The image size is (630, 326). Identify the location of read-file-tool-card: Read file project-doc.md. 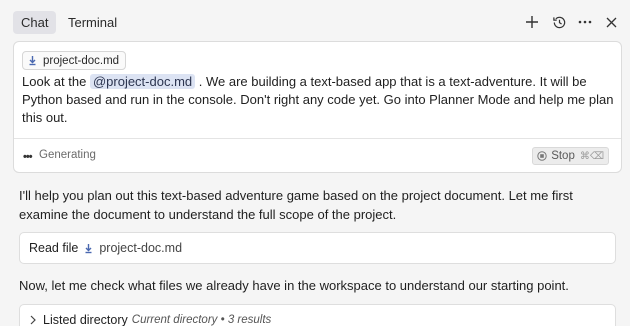
(317, 248).